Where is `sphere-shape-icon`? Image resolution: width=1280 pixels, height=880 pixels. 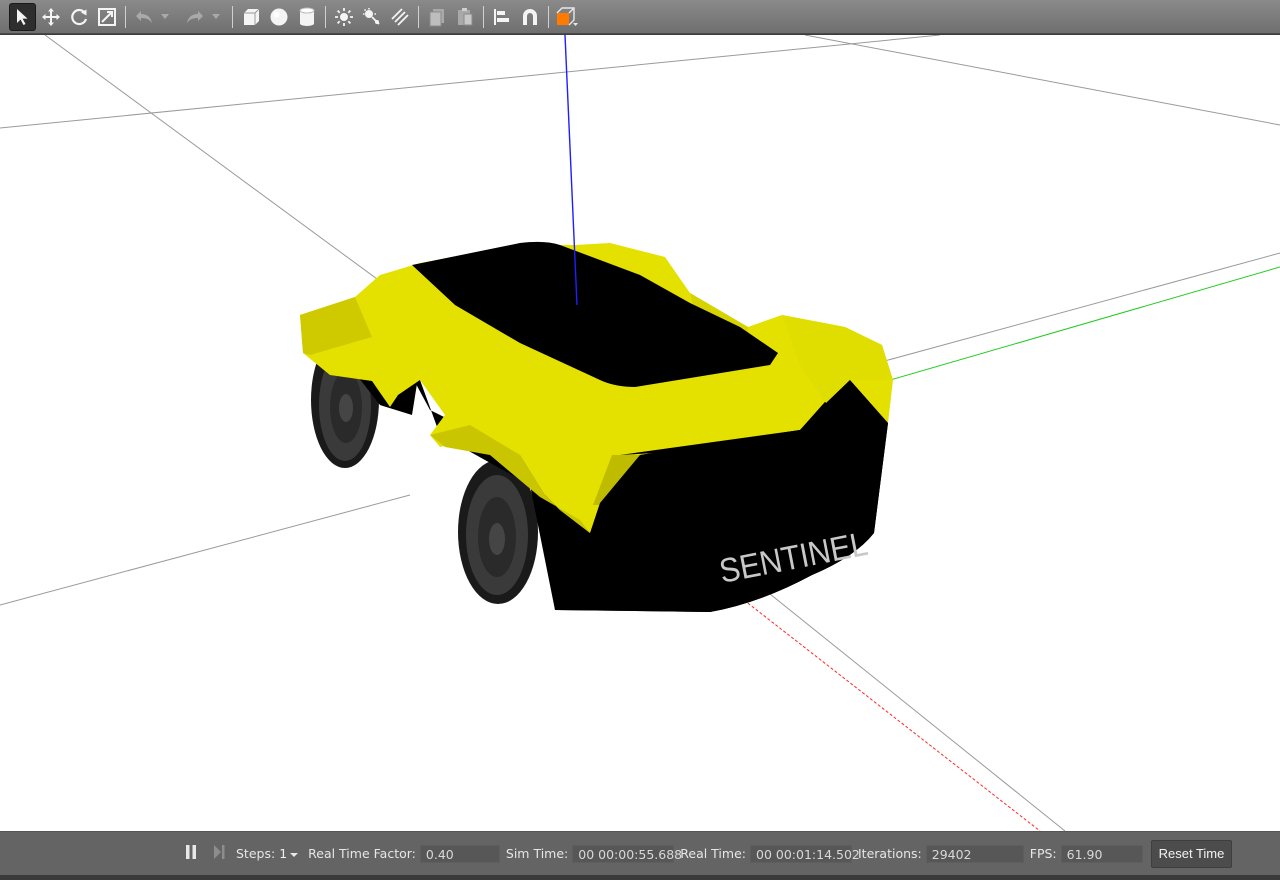 sphere-shape-icon is located at coordinates (279, 17).